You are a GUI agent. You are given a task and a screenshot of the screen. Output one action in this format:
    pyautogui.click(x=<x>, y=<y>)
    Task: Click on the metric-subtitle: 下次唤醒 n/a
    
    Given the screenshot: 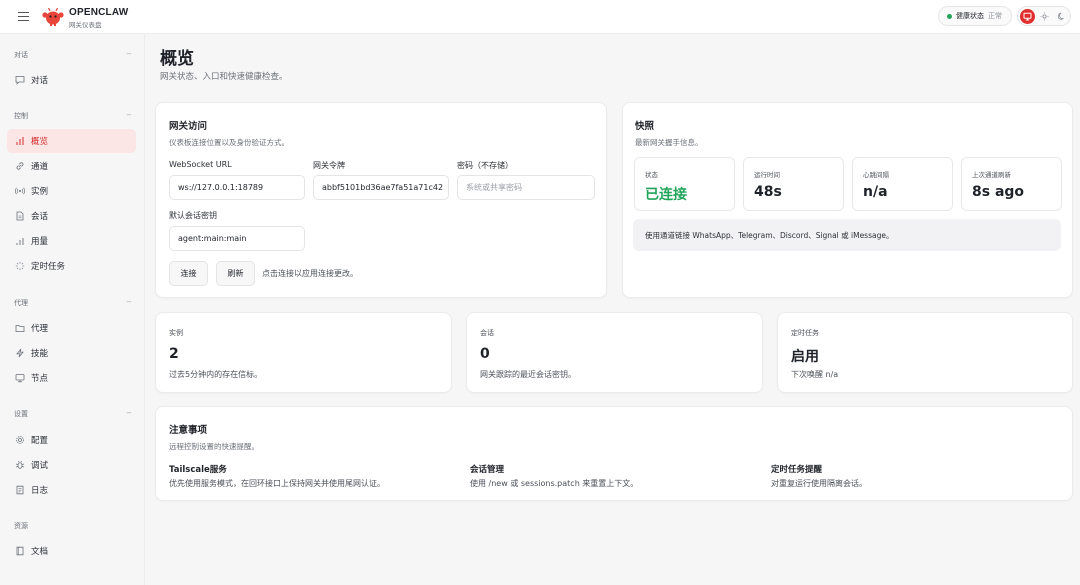 What is the action you would take?
    pyautogui.click(x=815, y=374)
    